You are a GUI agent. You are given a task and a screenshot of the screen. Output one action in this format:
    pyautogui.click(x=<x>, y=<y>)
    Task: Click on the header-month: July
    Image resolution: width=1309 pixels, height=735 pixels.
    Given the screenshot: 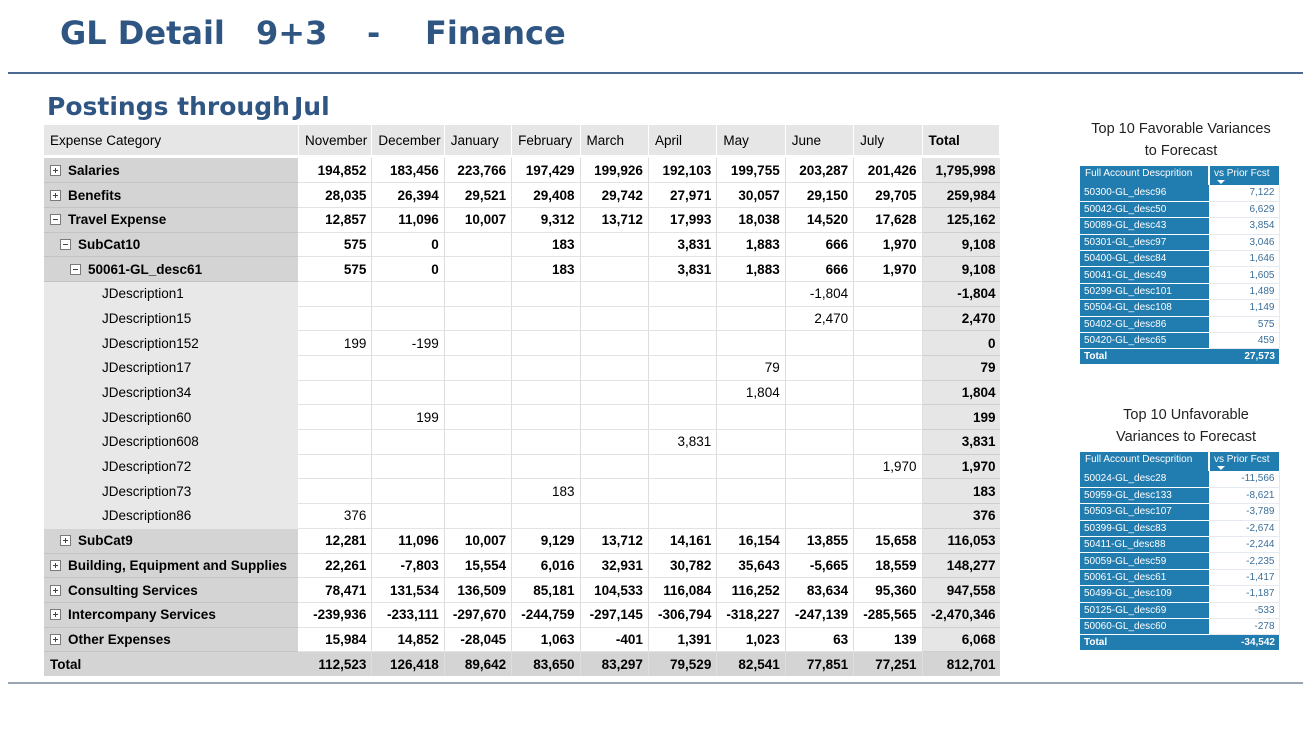 What is the action you would take?
    pyautogui.click(x=888, y=140)
    